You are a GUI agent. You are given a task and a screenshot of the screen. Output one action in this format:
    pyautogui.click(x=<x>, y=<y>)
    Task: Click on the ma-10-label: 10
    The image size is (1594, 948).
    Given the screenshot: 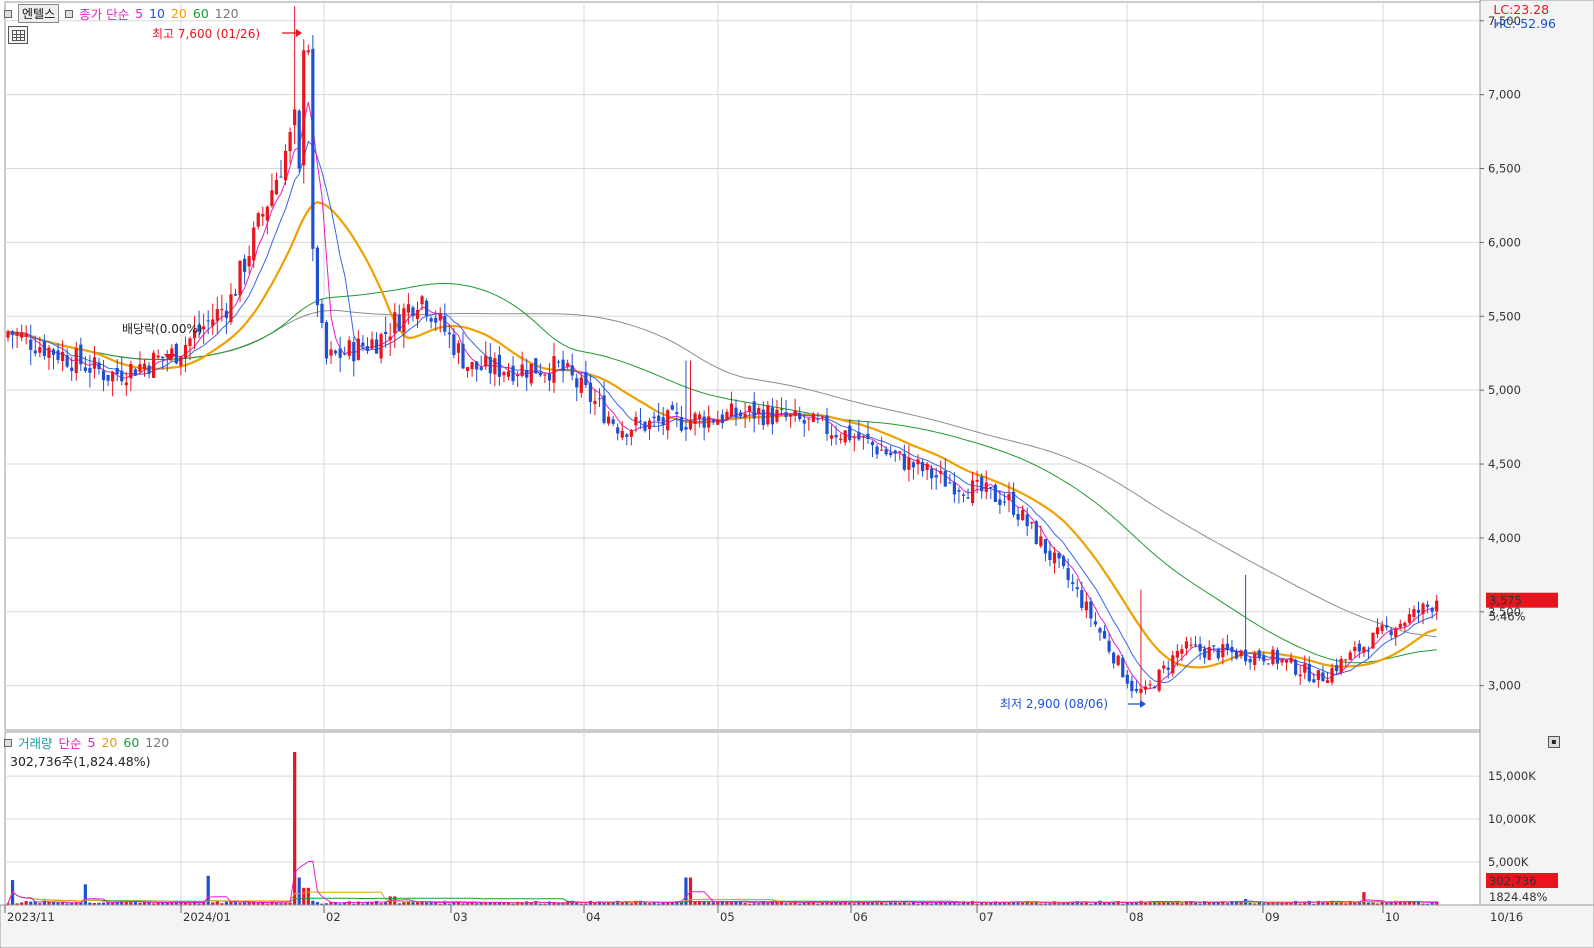 What is the action you would take?
    pyautogui.click(x=157, y=13)
    